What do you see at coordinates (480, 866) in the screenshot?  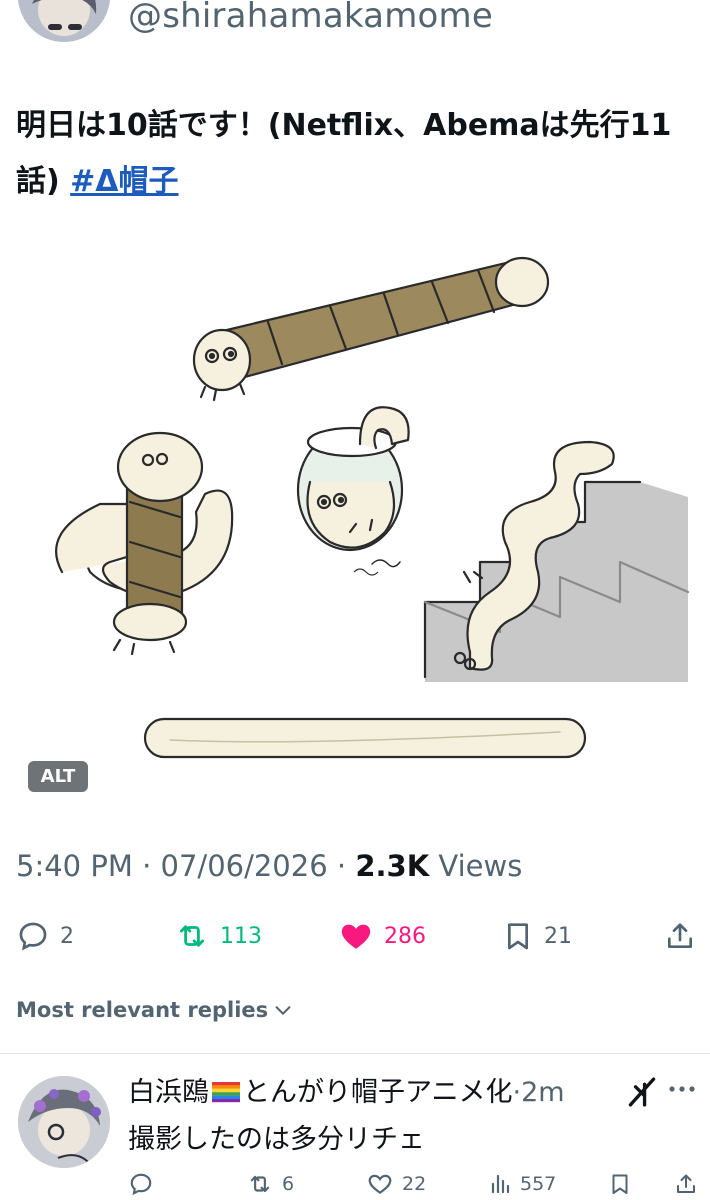 I see `views-label: Views` at bounding box center [480, 866].